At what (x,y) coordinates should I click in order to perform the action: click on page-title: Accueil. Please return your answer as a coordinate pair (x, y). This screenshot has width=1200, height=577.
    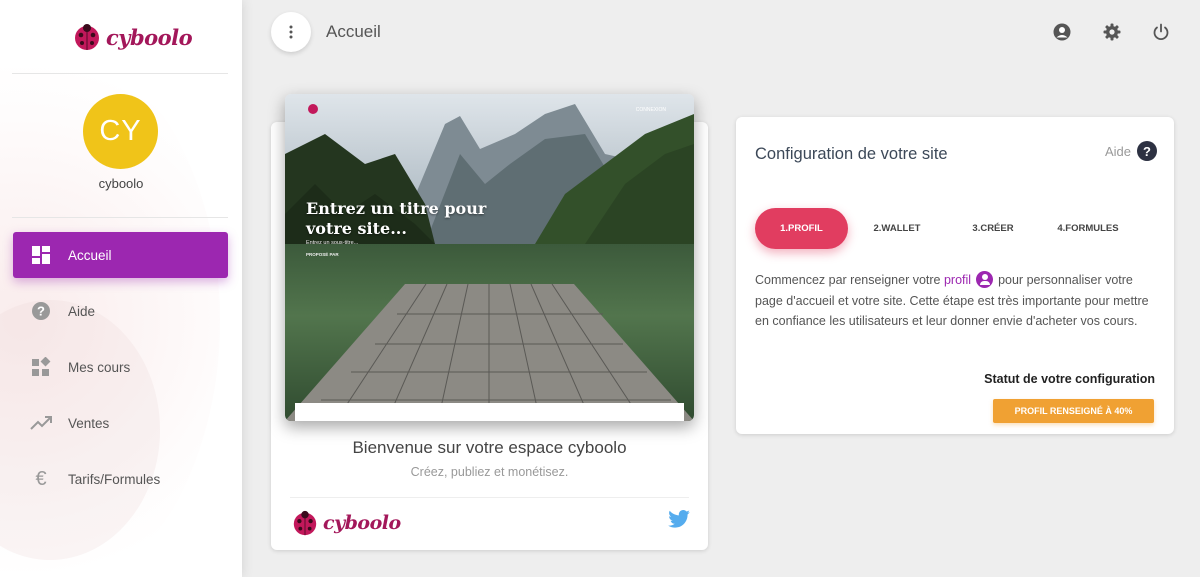
    Looking at the image, I should click on (353, 31).